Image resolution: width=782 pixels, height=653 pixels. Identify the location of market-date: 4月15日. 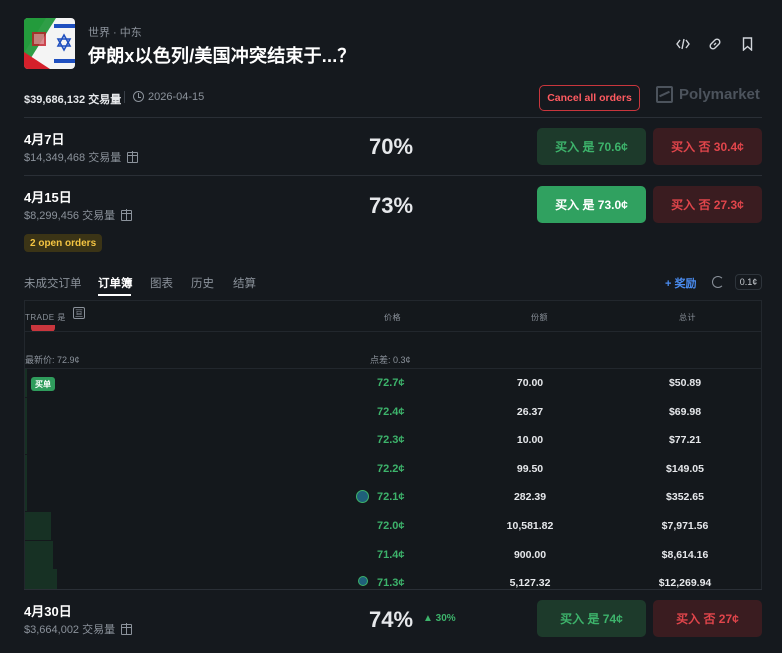
(48, 196).